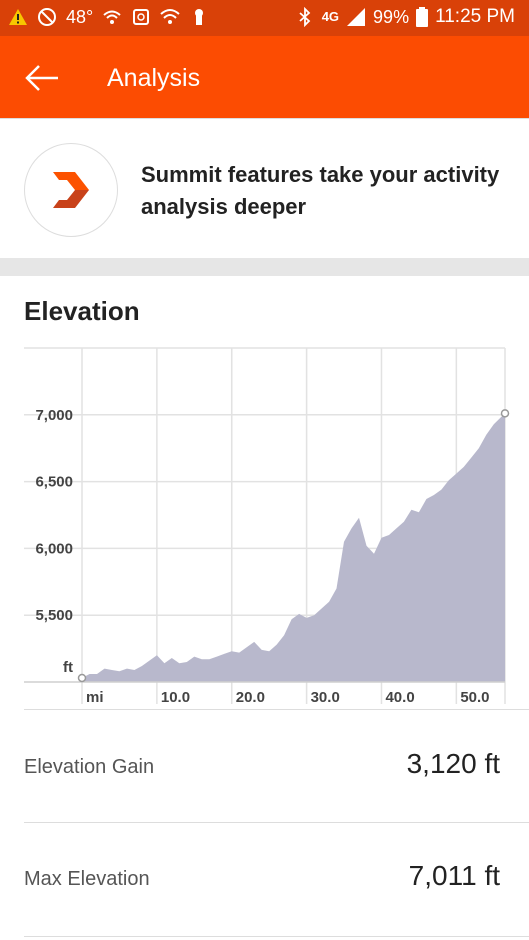 The height and width of the screenshot is (940, 529). I want to click on battery-icon, so click(422, 17).